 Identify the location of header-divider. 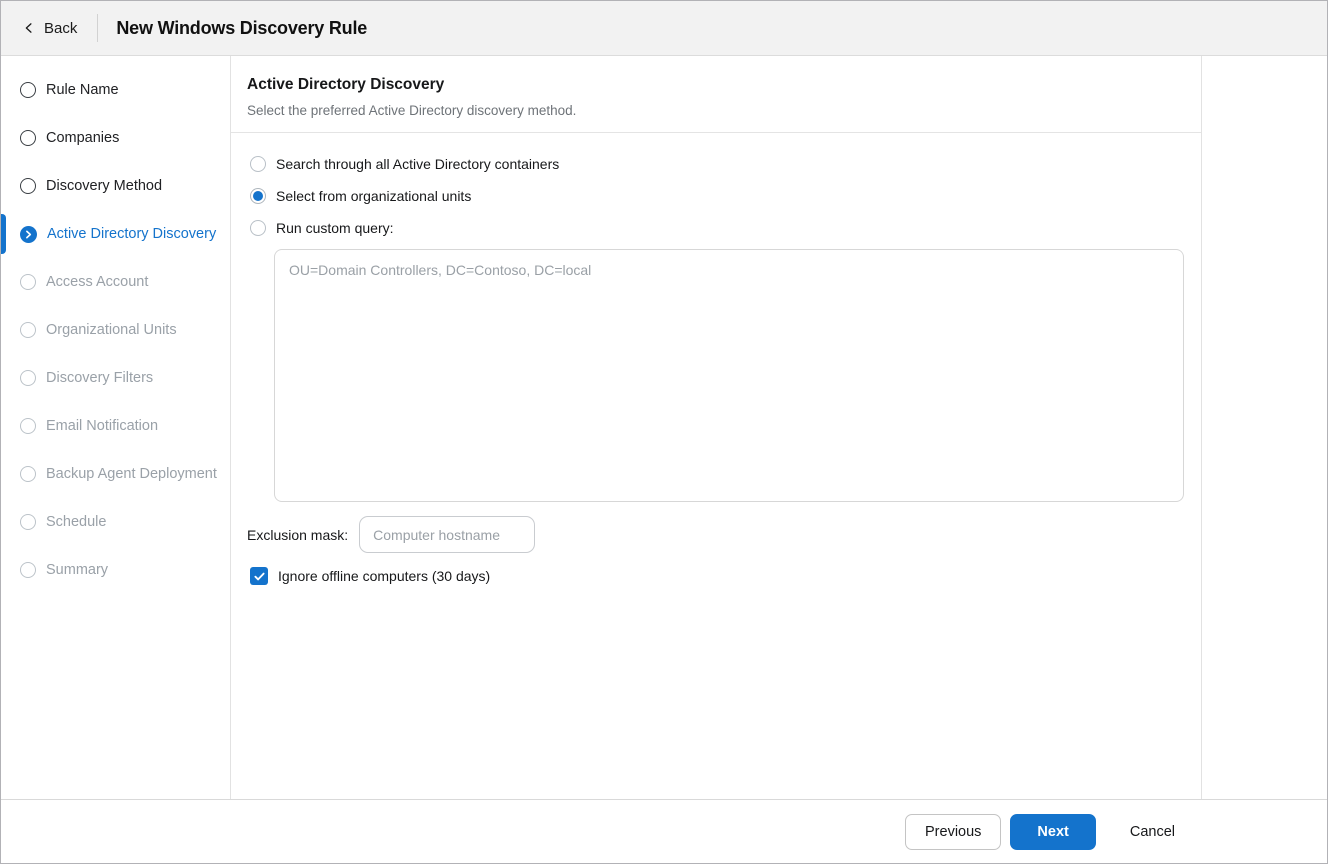
(98, 28).